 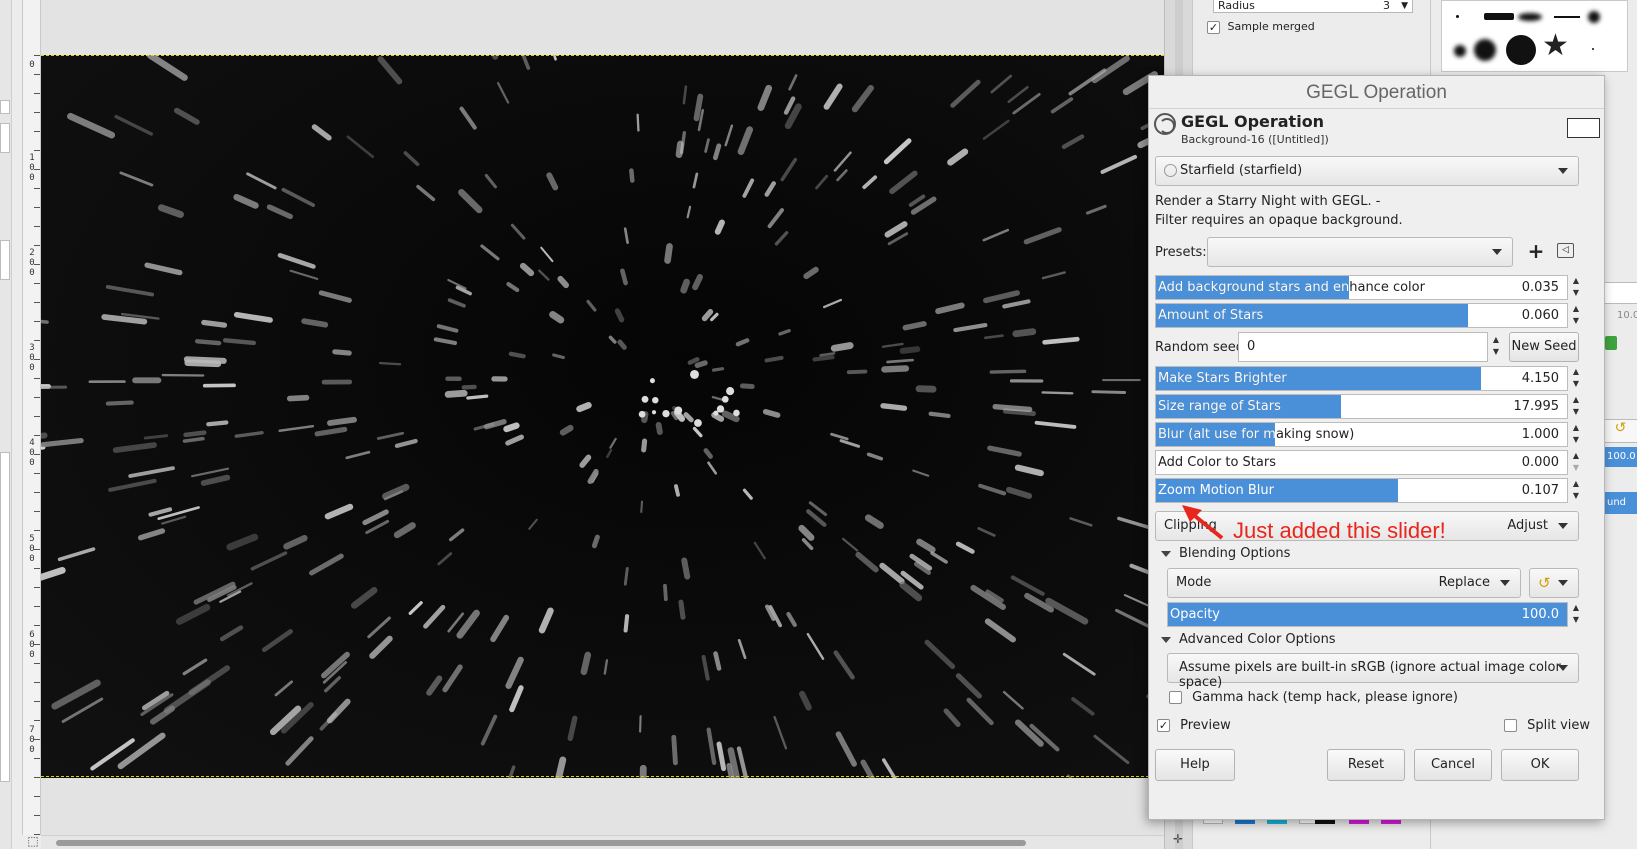 I want to click on presets-select, so click(x=1360, y=252).